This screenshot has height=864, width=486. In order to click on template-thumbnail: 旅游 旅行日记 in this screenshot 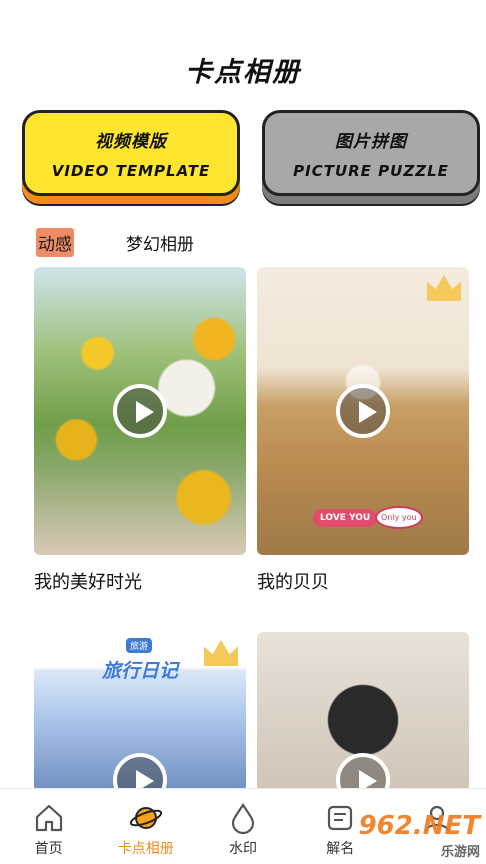, I will do `click(140, 712)`.